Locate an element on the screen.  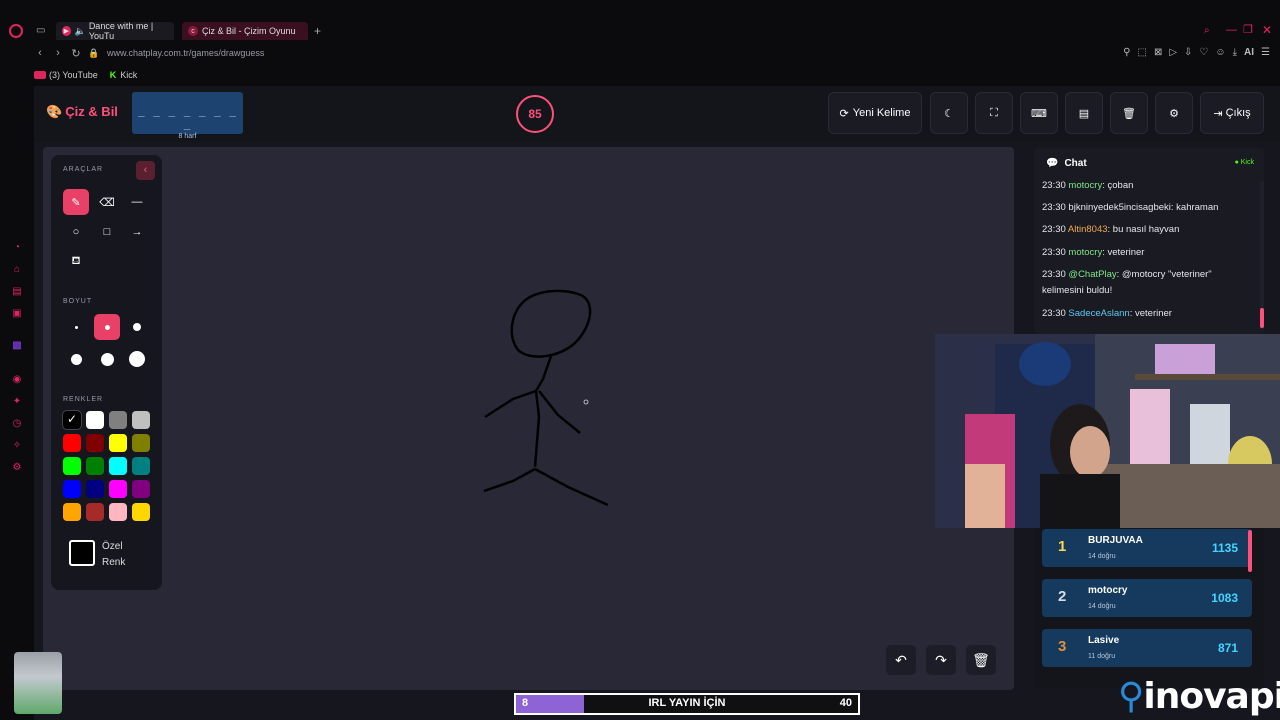
custom-color-button is located at coordinates (82, 553).